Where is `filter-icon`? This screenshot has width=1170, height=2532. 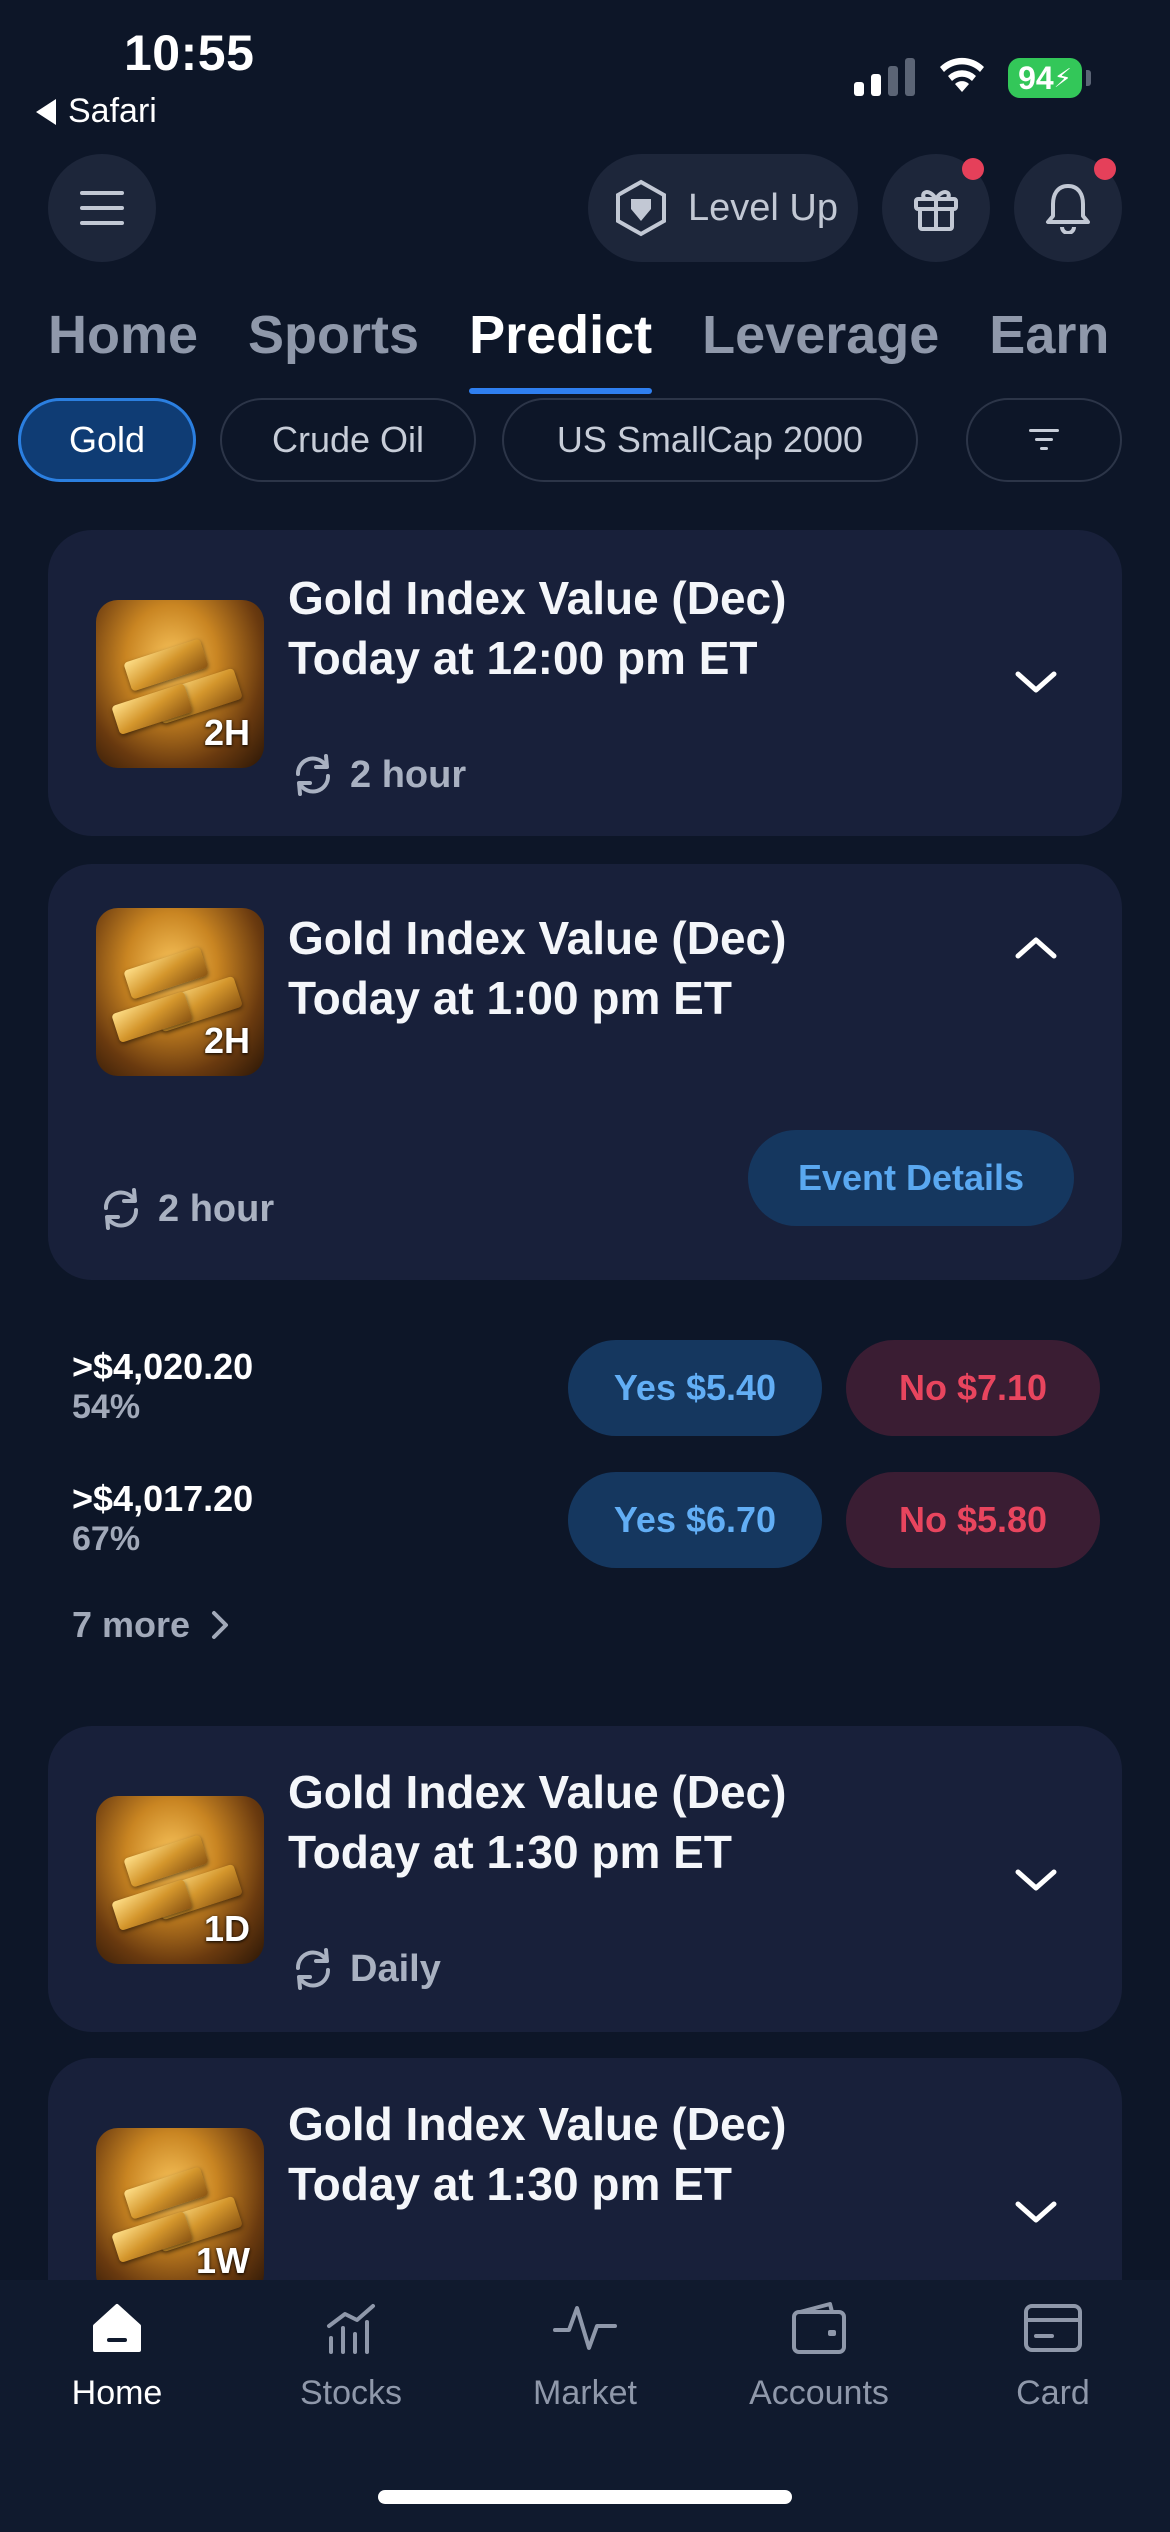 filter-icon is located at coordinates (1044, 439).